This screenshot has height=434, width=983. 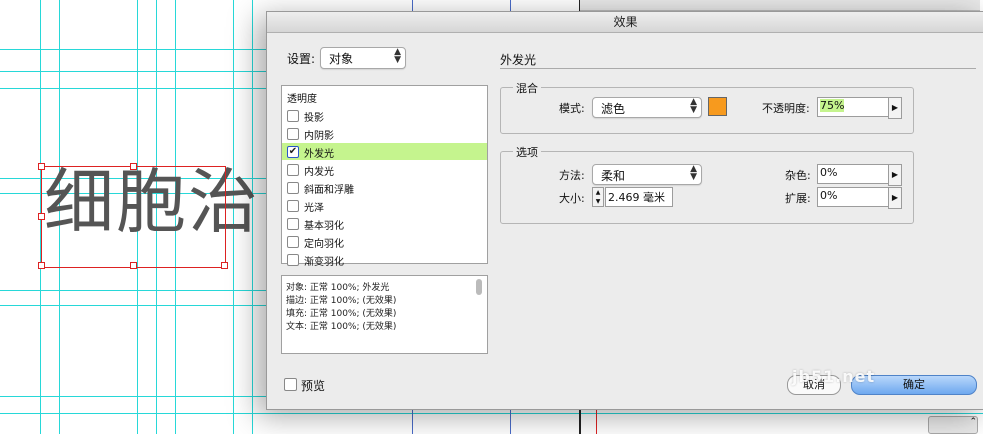 I want to click on effect-item: 内阴影, so click(x=384, y=133).